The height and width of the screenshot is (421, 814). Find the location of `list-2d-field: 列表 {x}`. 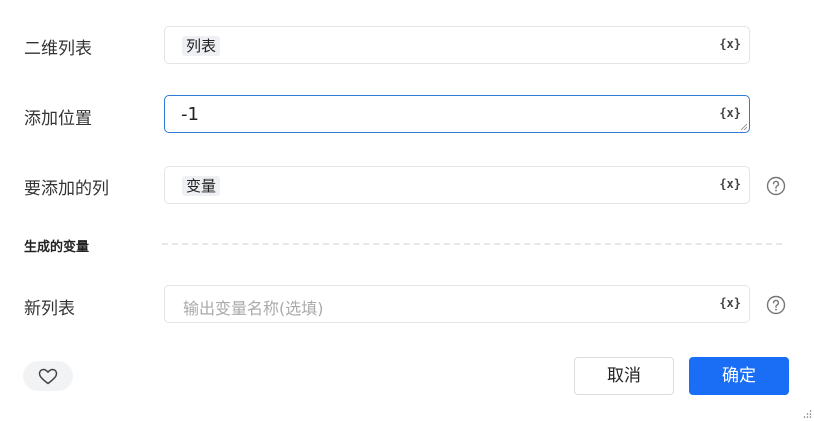

list-2d-field: 列表 {x} is located at coordinates (457, 45).